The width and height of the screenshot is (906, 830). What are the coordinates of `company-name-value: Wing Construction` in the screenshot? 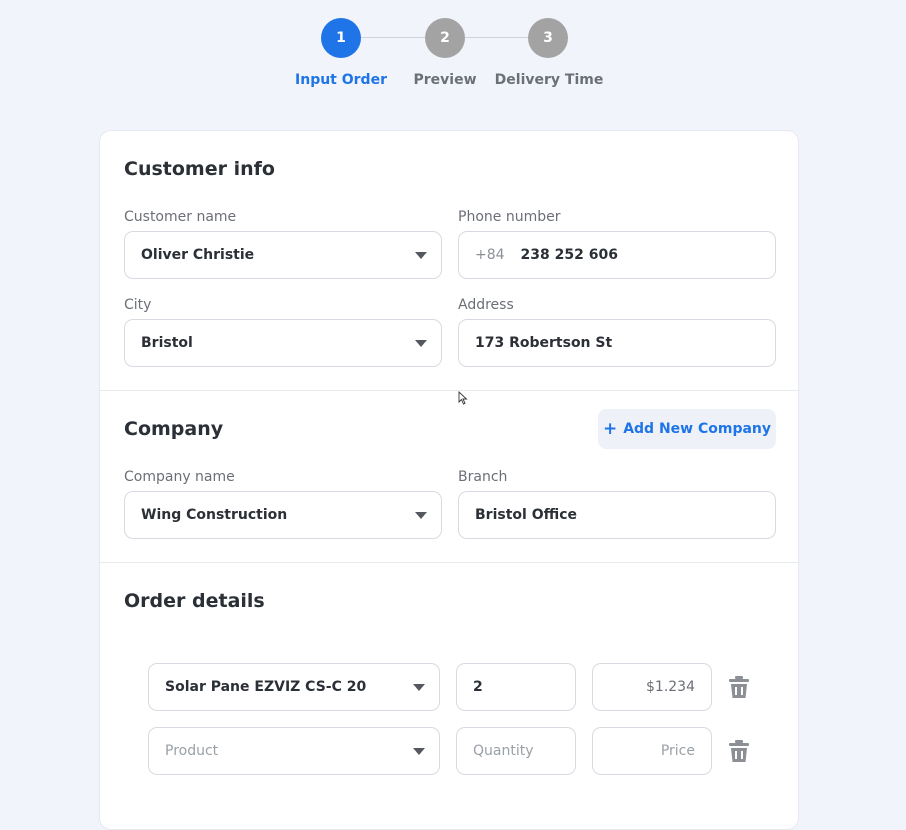 It's located at (214, 515).